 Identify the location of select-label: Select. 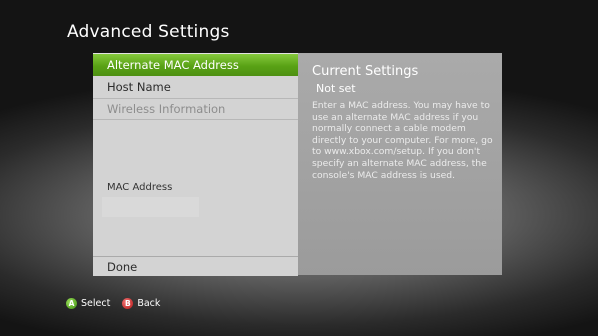
(96, 303).